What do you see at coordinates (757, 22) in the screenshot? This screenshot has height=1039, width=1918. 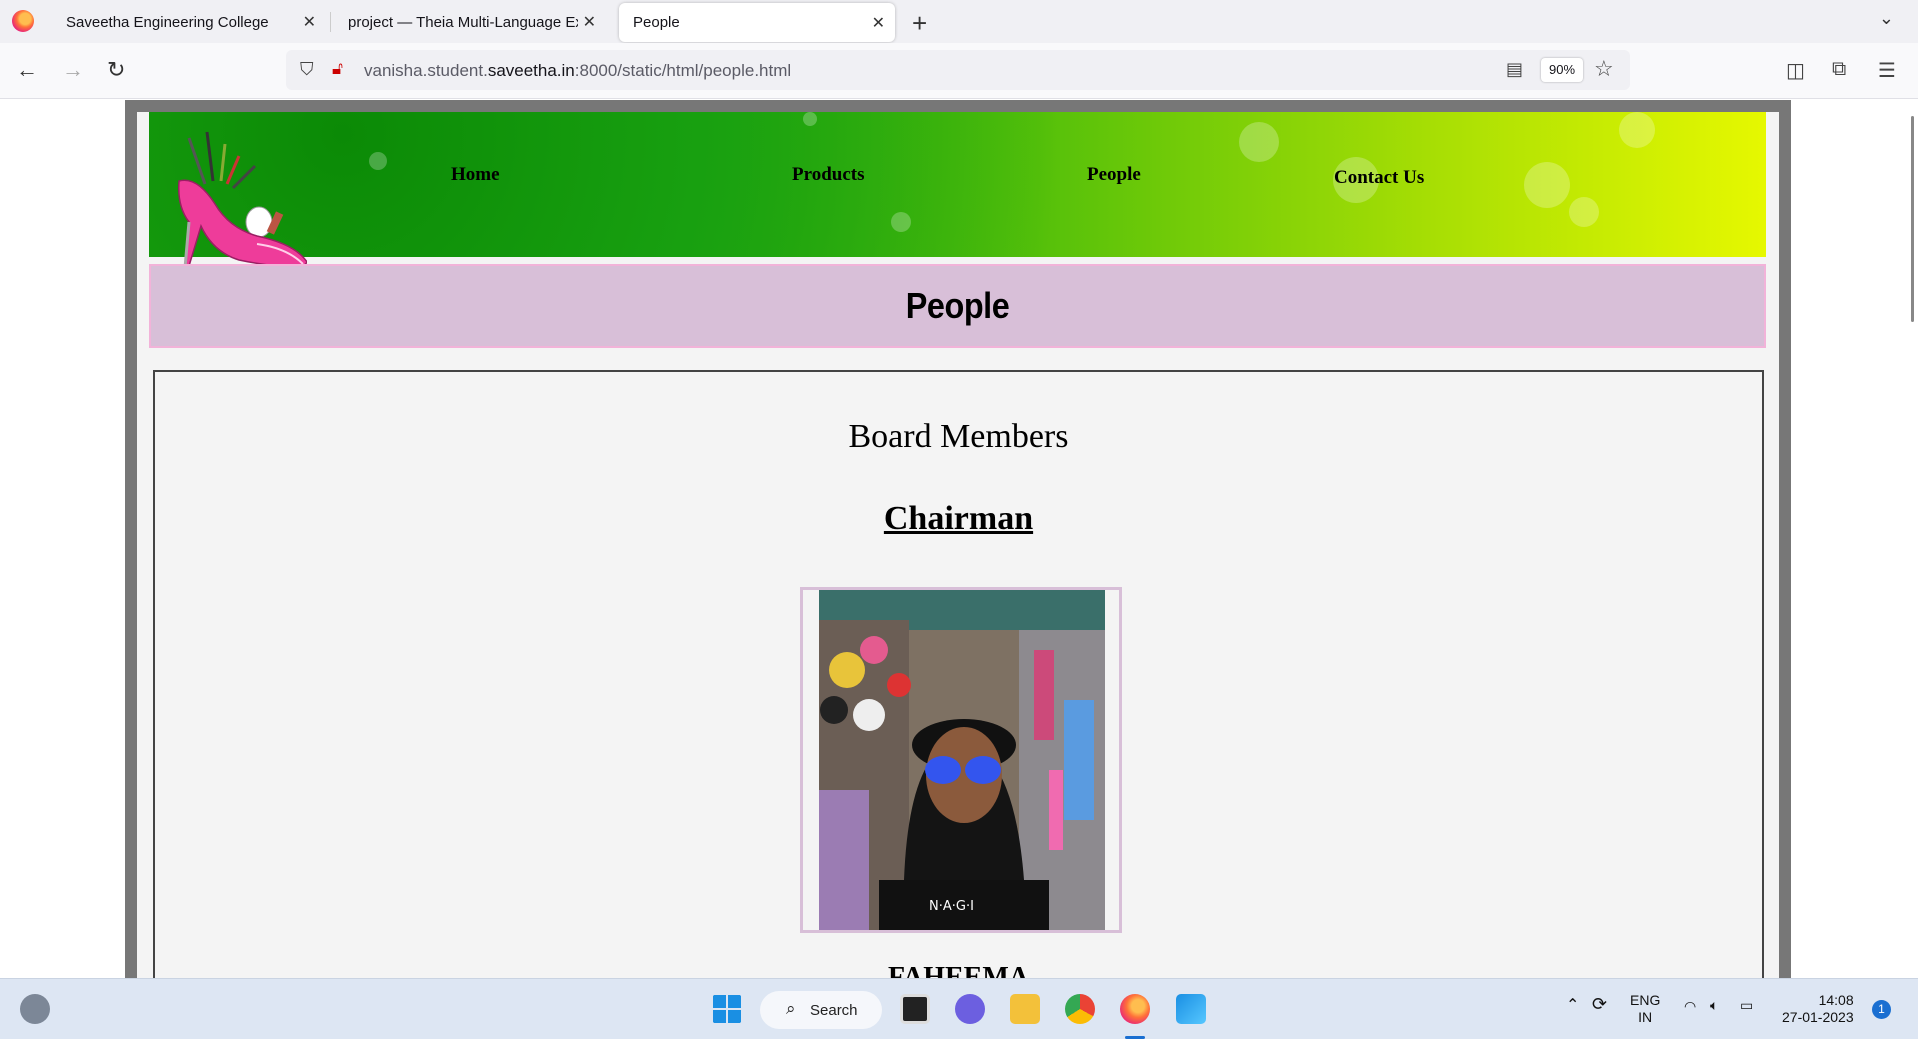 I see `tab-people: People ✕` at bounding box center [757, 22].